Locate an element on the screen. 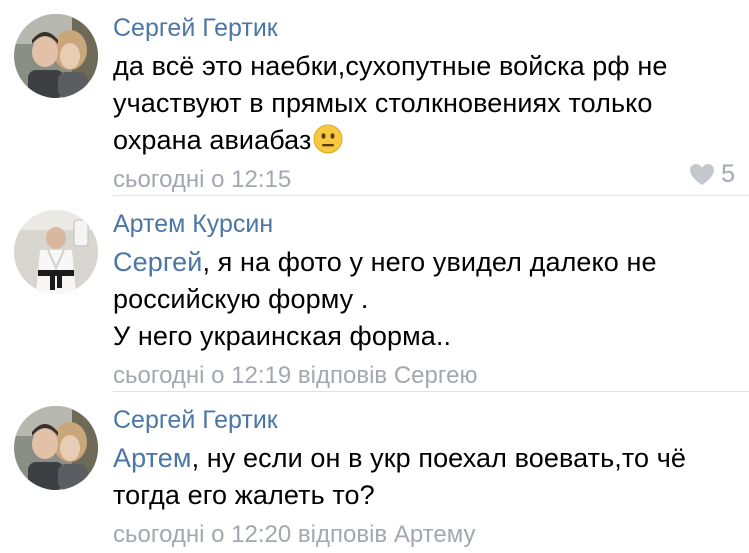  comment-meta: сьогодні о 12:15 is located at coordinates (424, 180).